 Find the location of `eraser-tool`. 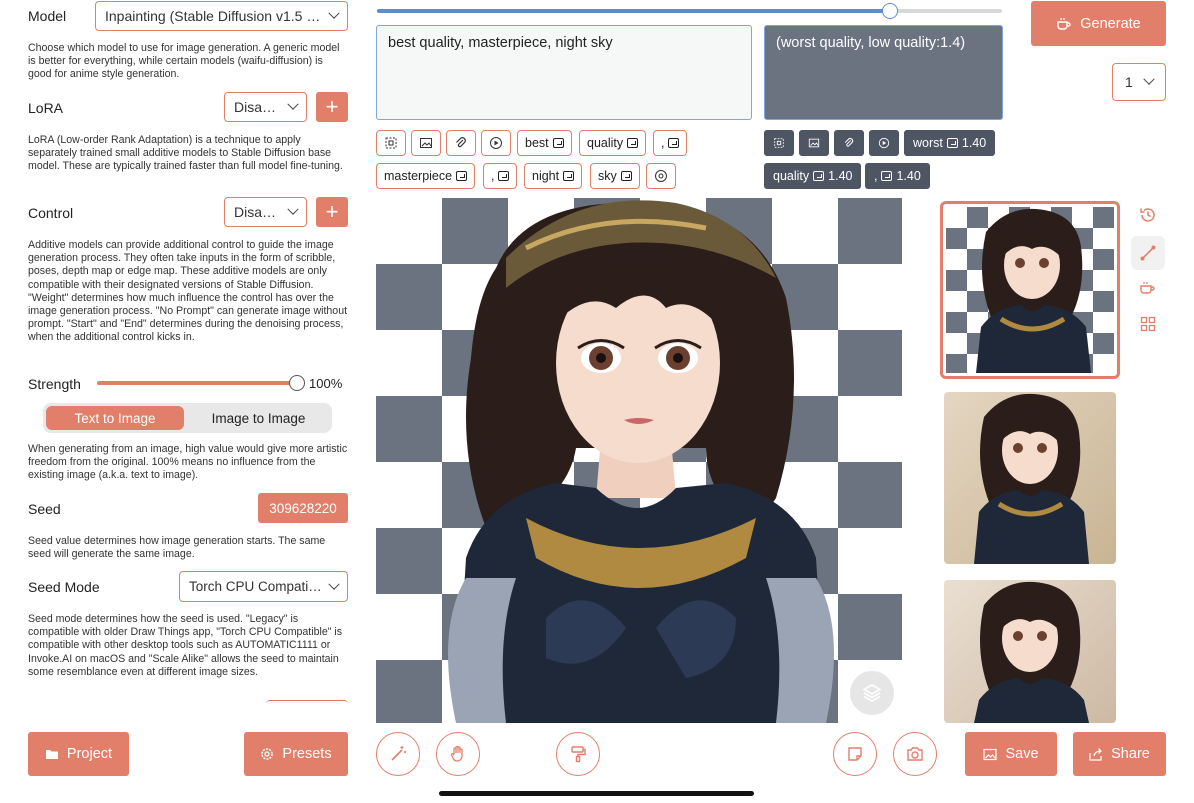

eraser-tool is located at coordinates (518, 754).